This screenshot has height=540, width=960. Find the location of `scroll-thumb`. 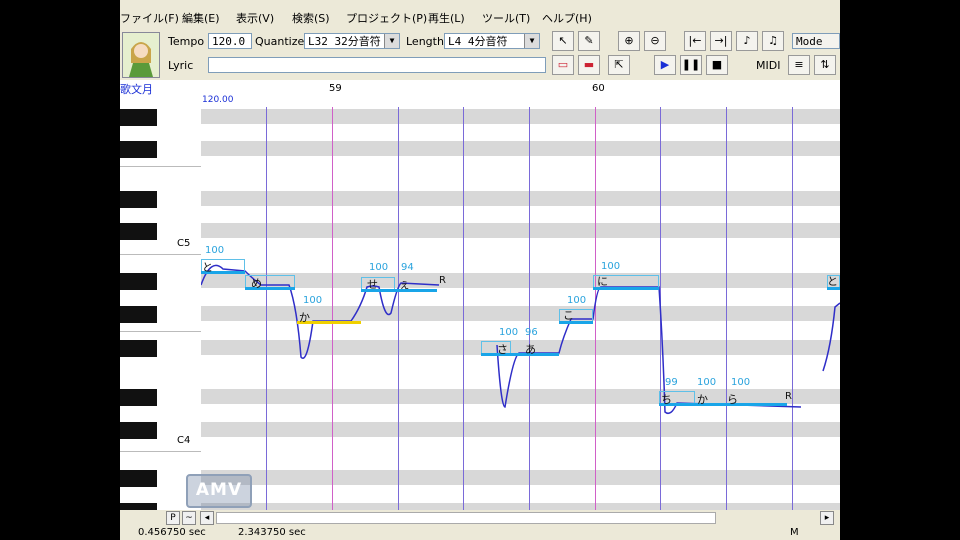

scroll-thumb is located at coordinates (466, 518).